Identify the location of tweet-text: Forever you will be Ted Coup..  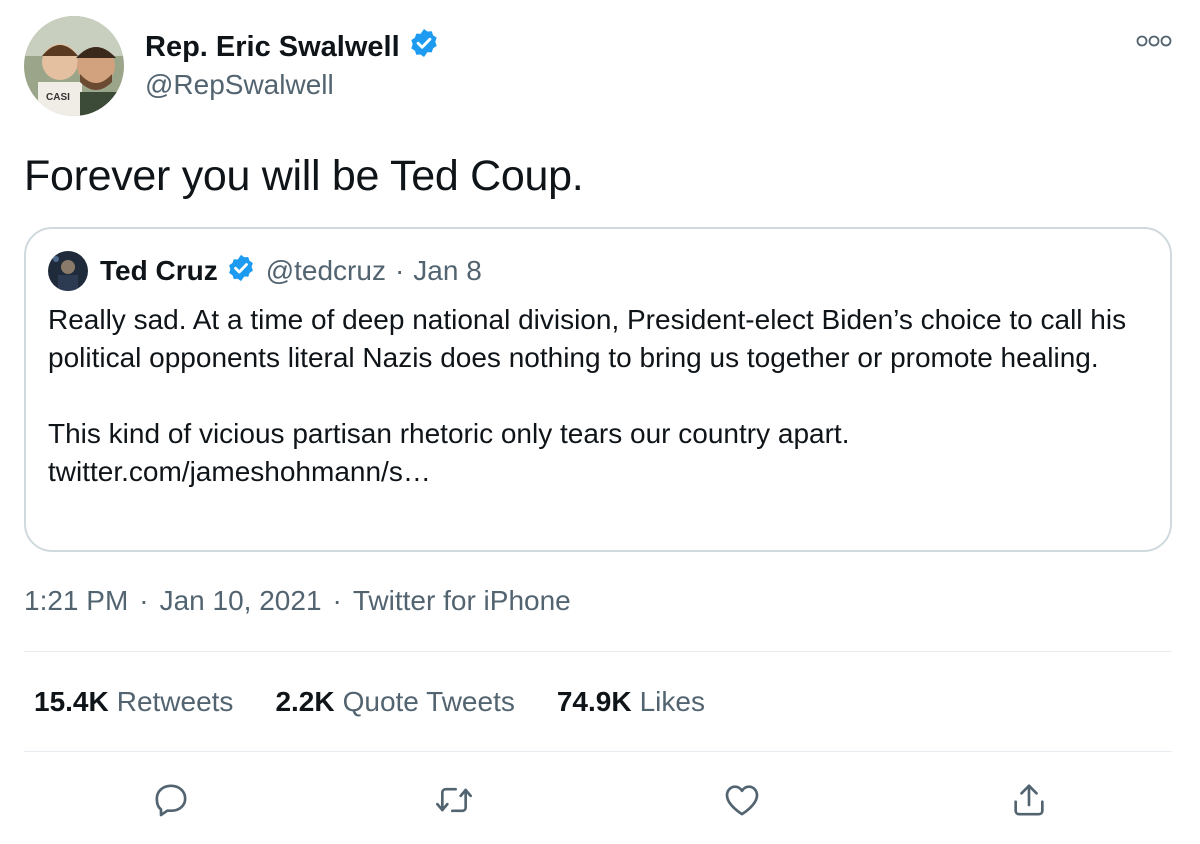
(304, 176).